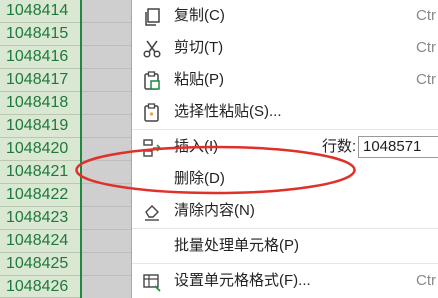  I want to click on menu-item-format-cells: 设置单元格格式(F)... Ctr, so click(285, 281).